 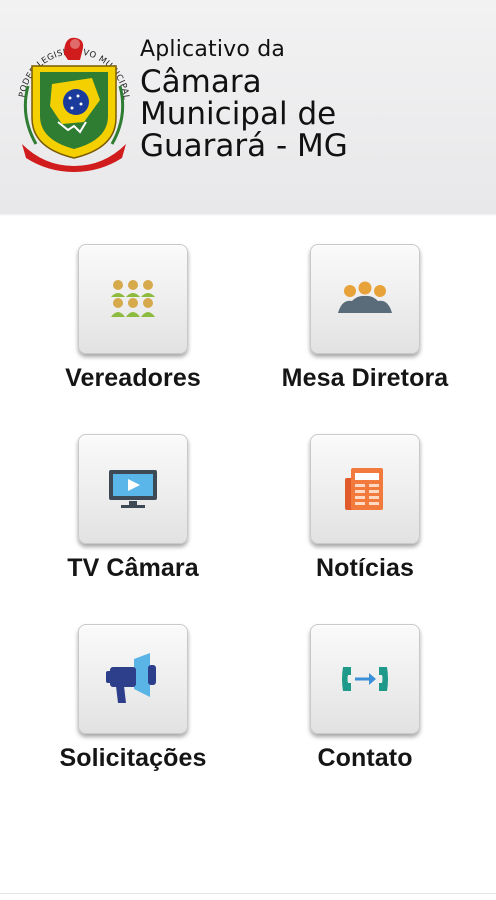 I want to click on vereadores-label: Vereadores, so click(x=133, y=378).